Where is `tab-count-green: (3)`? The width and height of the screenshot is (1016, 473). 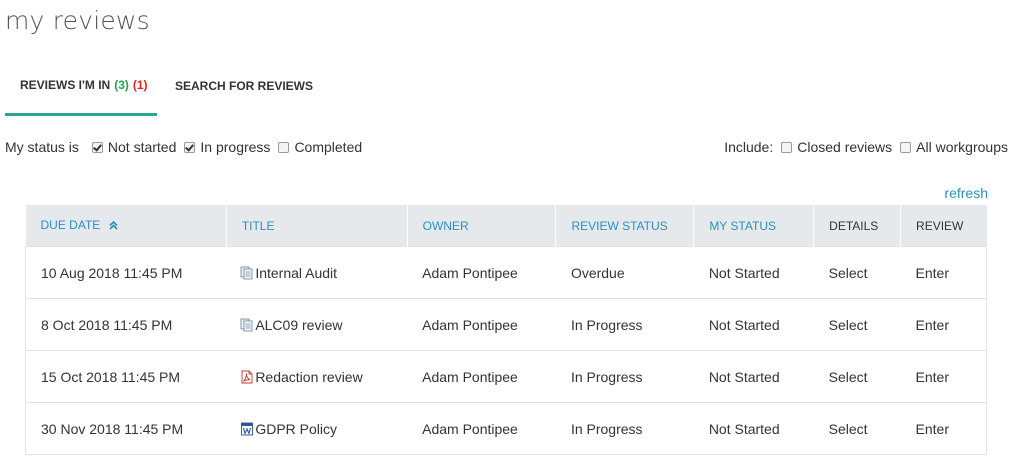
tab-count-green: (3) is located at coordinates (121, 84).